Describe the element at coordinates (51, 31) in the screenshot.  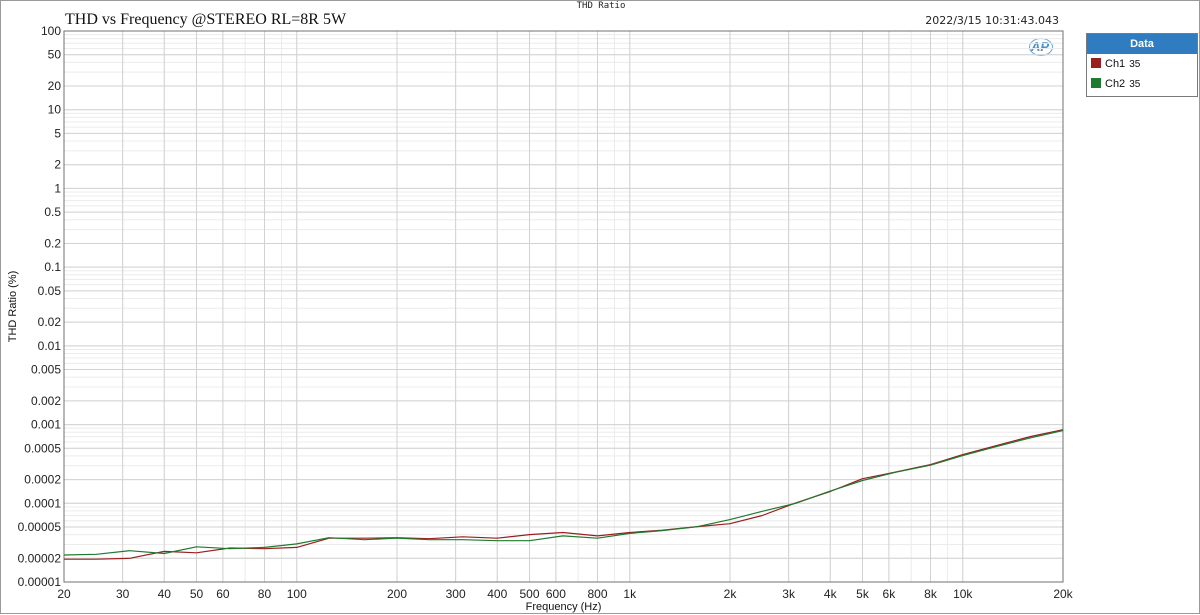
I see `y-tick-label: 100` at that location.